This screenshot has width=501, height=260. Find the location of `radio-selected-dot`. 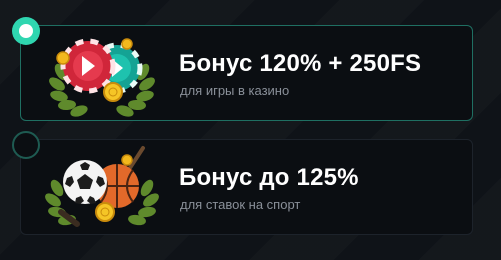

radio-selected-dot is located at coordinates (26, 31).